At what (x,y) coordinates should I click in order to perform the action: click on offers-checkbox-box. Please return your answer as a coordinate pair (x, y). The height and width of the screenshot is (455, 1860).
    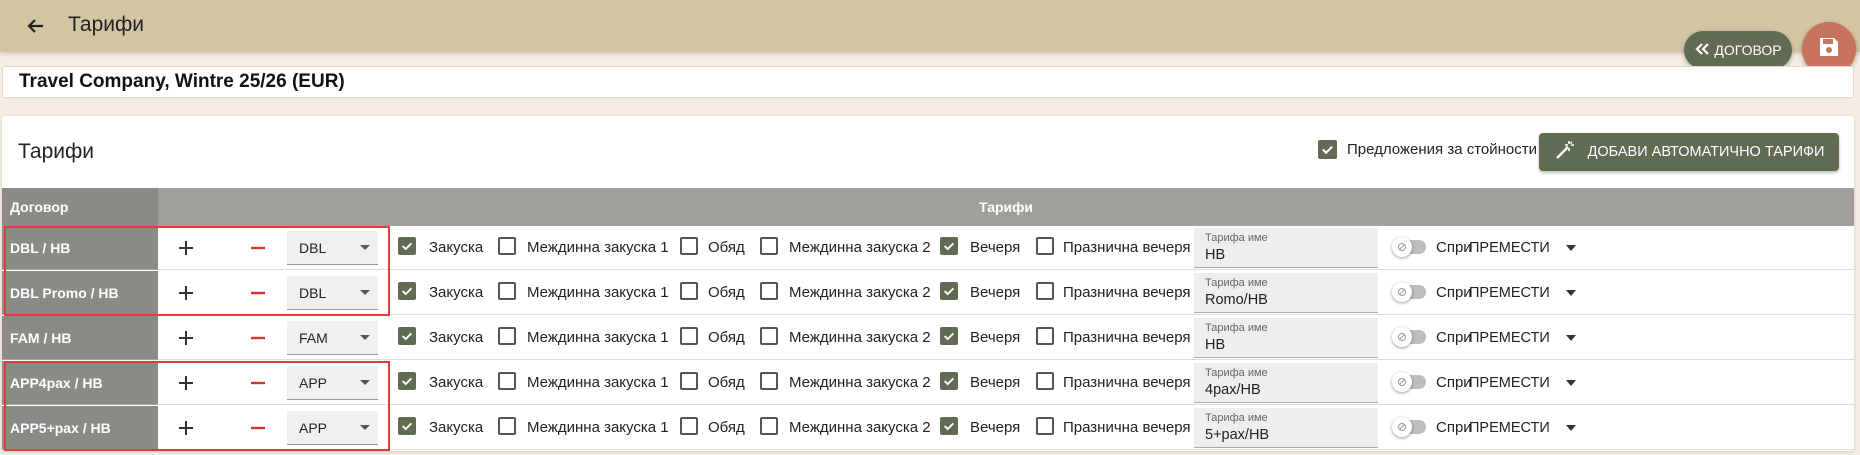
    Looking at the image, I should click on (1327, 149).